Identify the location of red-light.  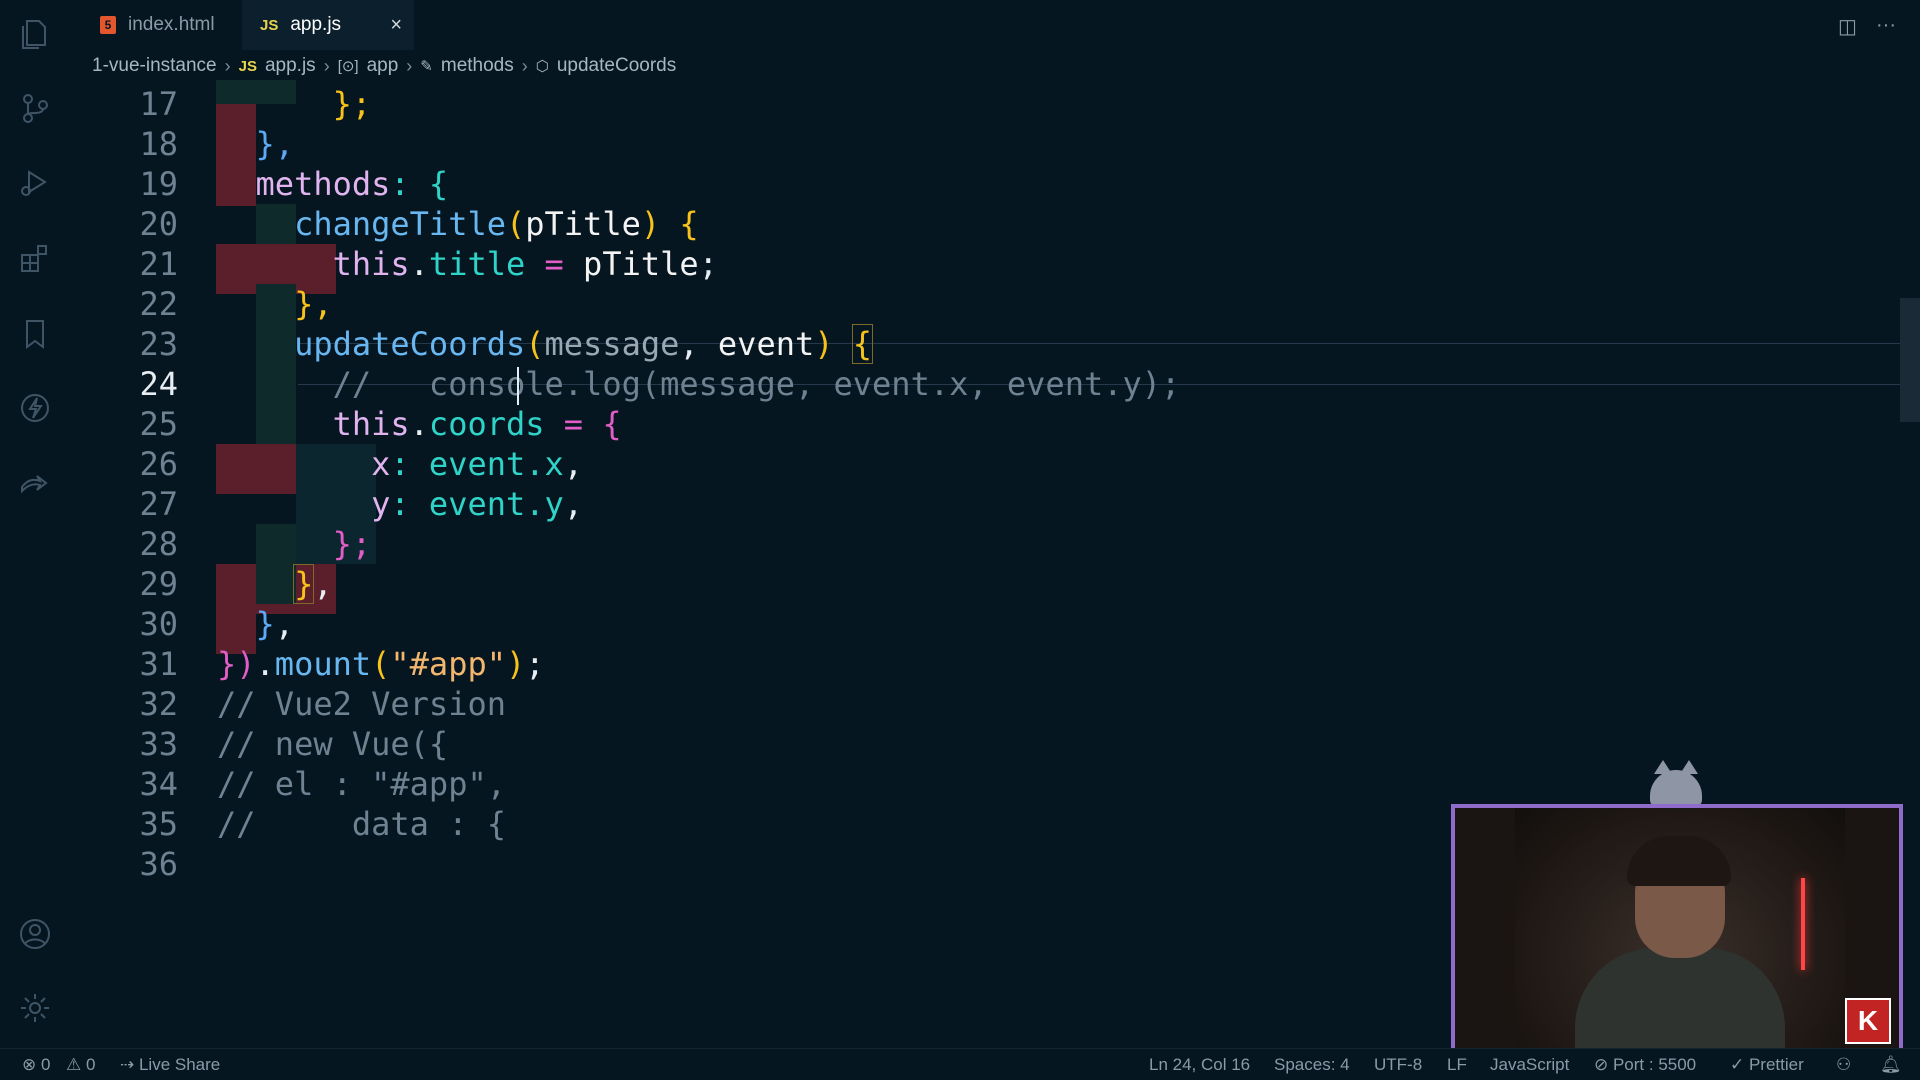
(1803, 924).